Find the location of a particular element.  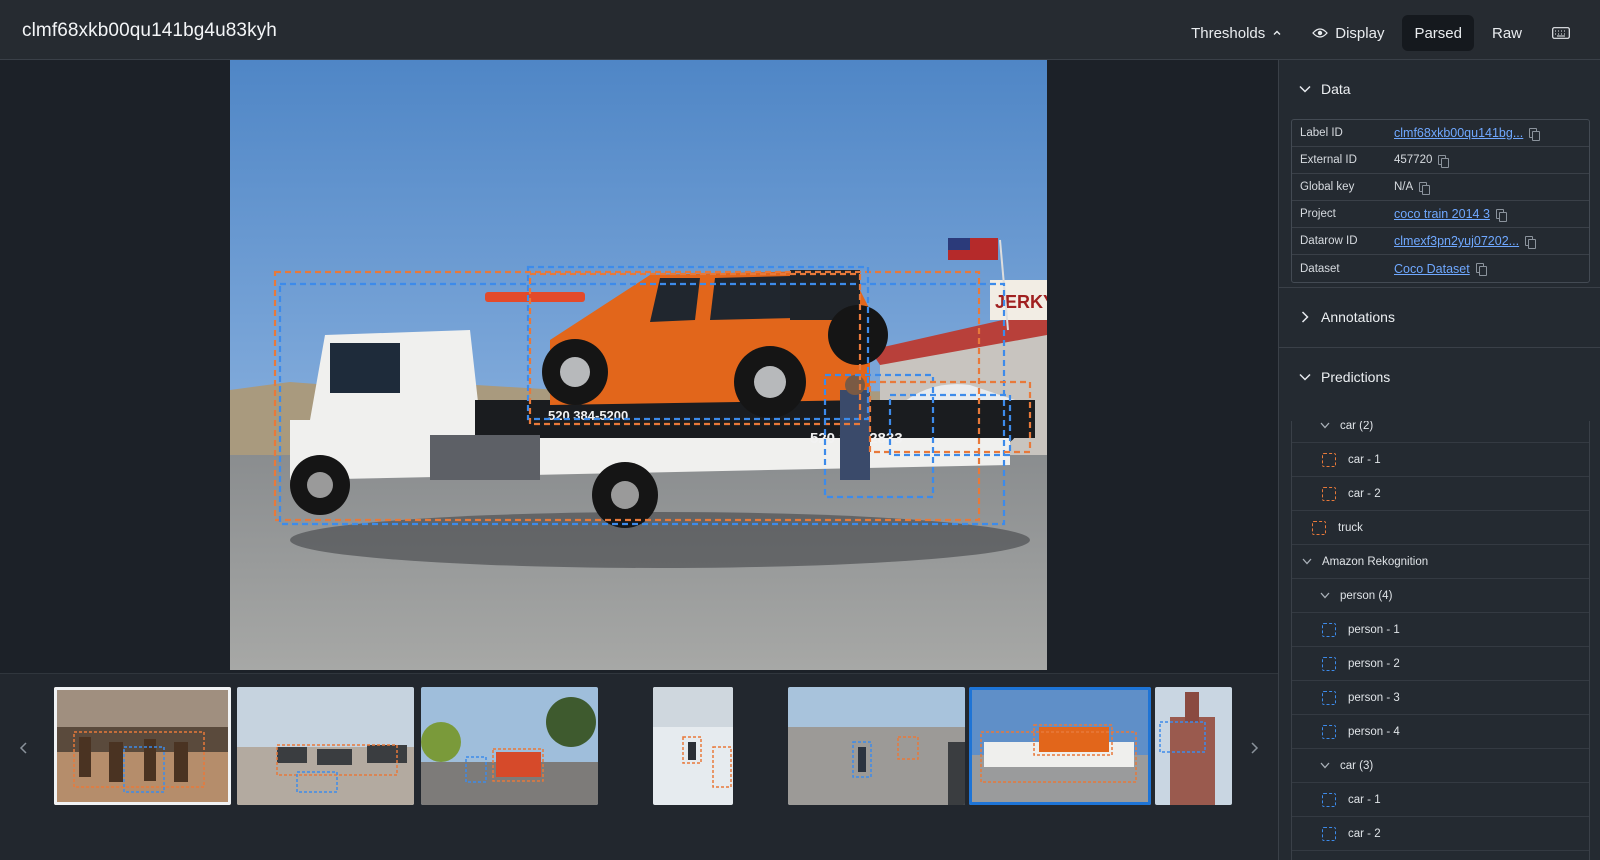

model-label: Amazon Rekognition is located at coordinates (1375, 561).